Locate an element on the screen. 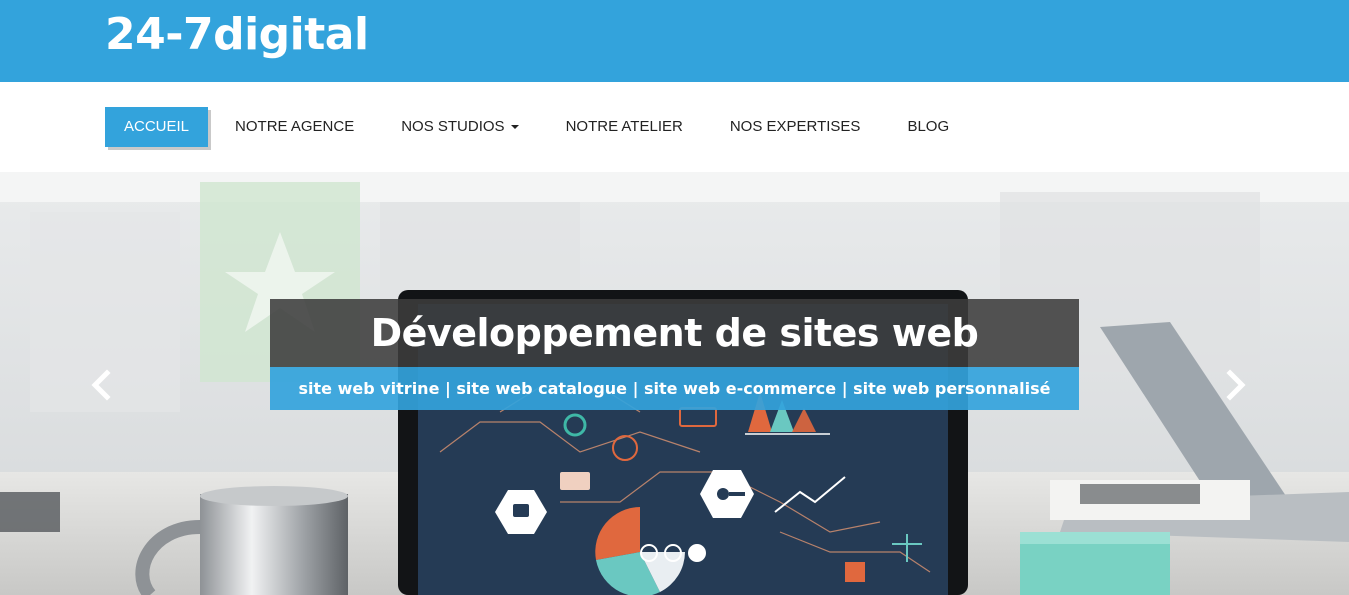 This screenshot has width=1349, height=595. nav-item-accueil: ACCUEIL is located at coordinates (157, 127).